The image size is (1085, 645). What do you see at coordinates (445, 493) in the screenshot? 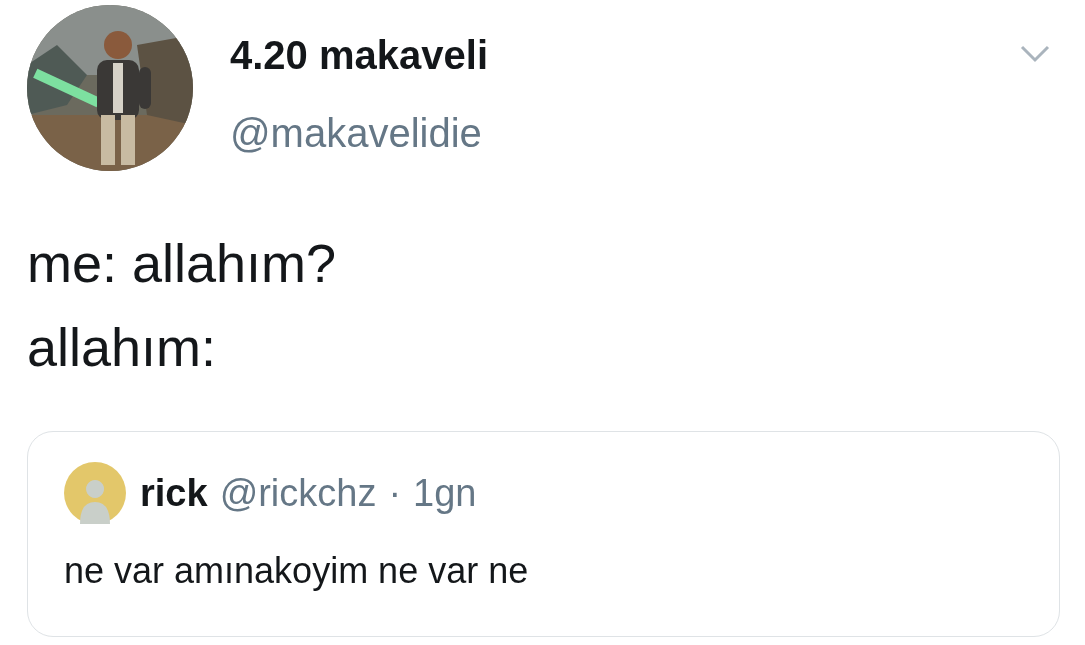
I see `quoted-time: 1gn` at bounding box center [445, 493].